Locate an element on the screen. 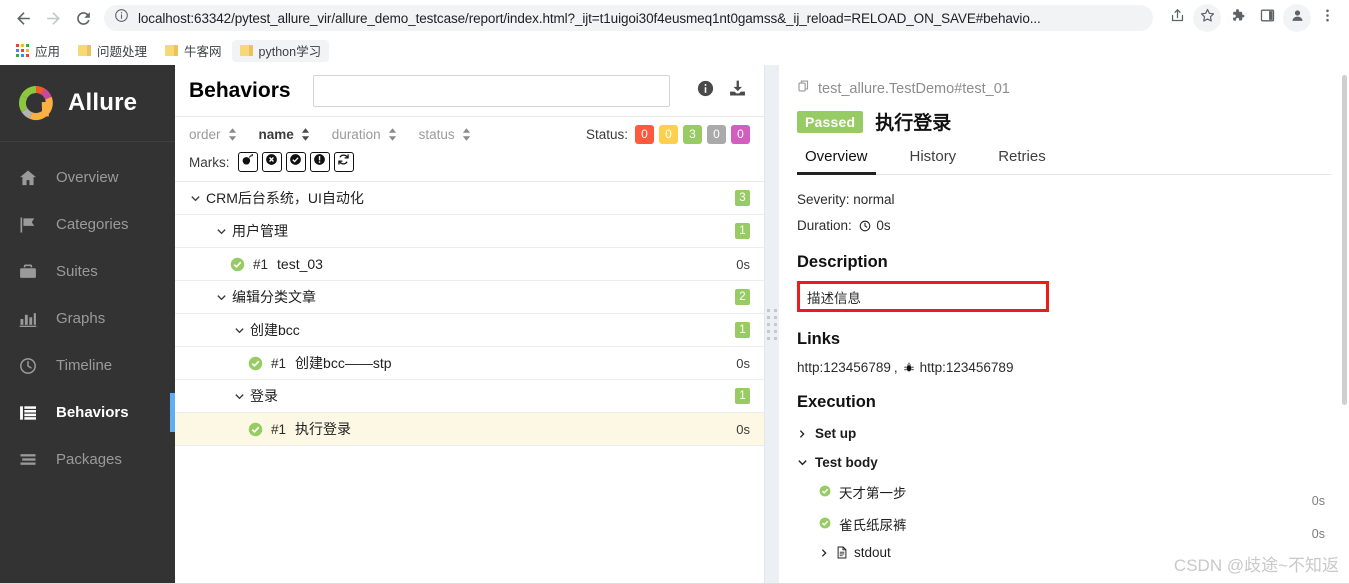  grip-dots-icon is located at coordinates (772, 324).